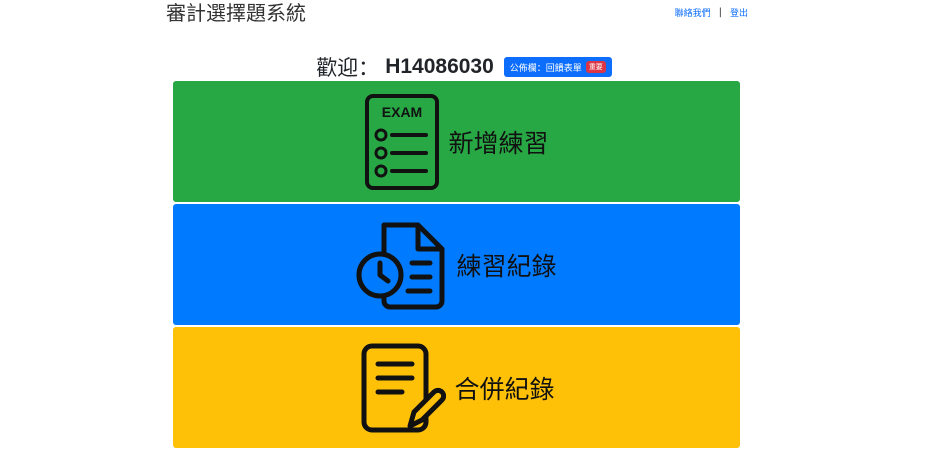 This screenshot has height=461, width=928. What do you see at coordinates (595, 67) in the screenshot?
I see `important-badge: 重要` at bounding box center [595, 67].